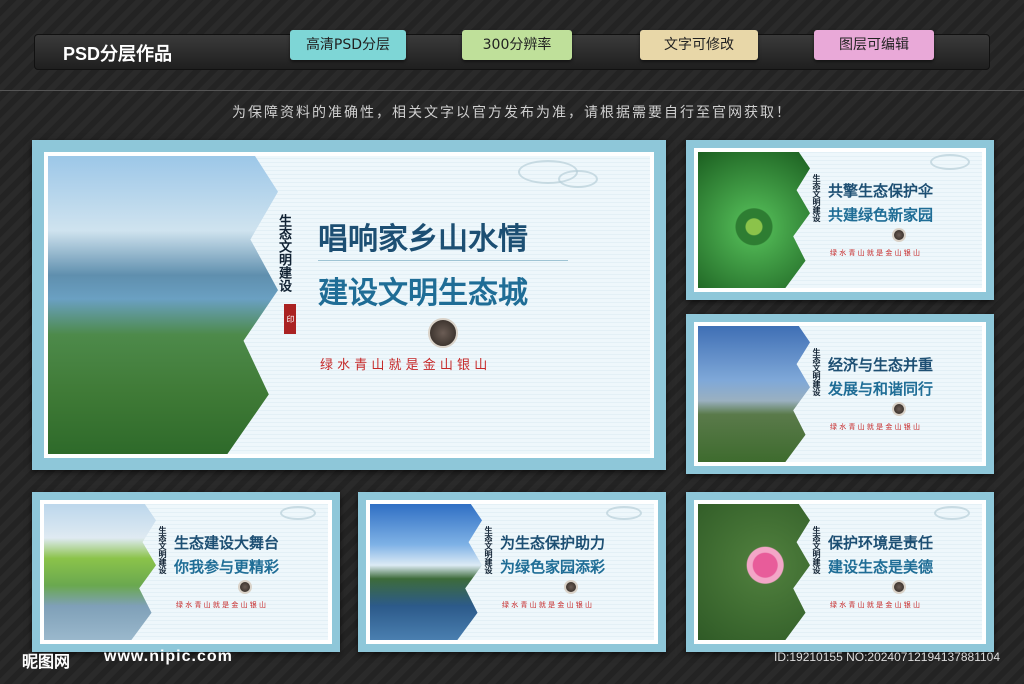 Image resolution: width=1024 pixels, height=684 pixels. Describe the element at coordinates (754, 394) in the screenshot. I see `city-skyline-photo` at that location.